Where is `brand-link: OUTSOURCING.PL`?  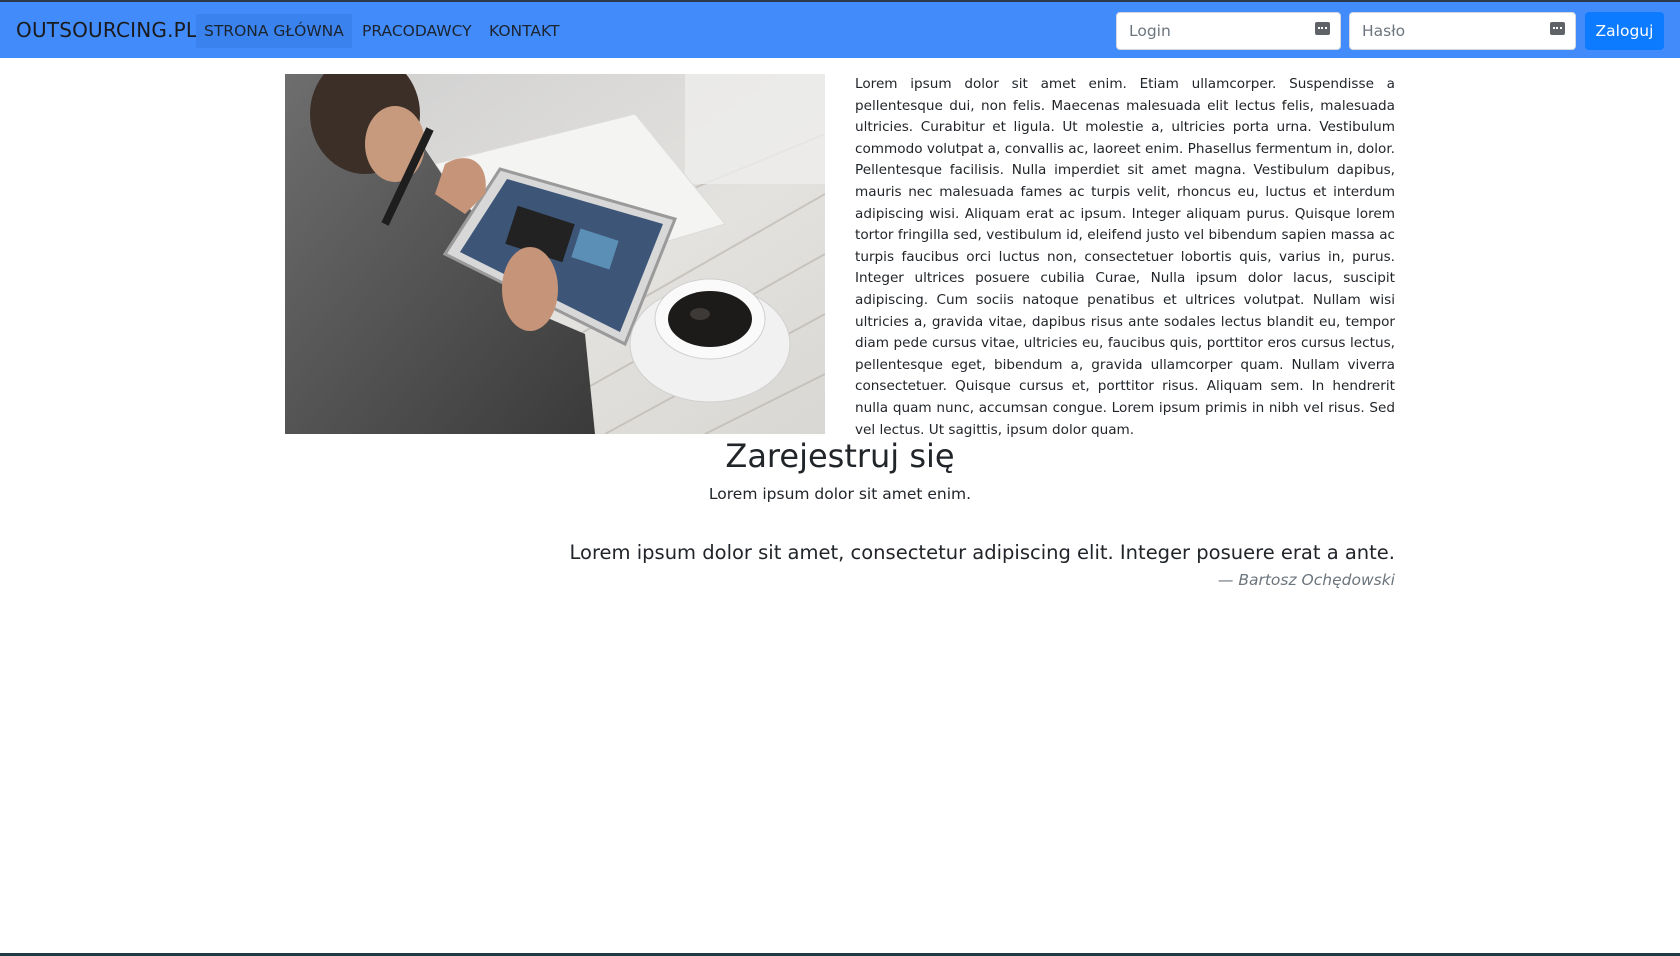
brand-link: OUTSOURCING.PL is located at coordinates (106, 30).